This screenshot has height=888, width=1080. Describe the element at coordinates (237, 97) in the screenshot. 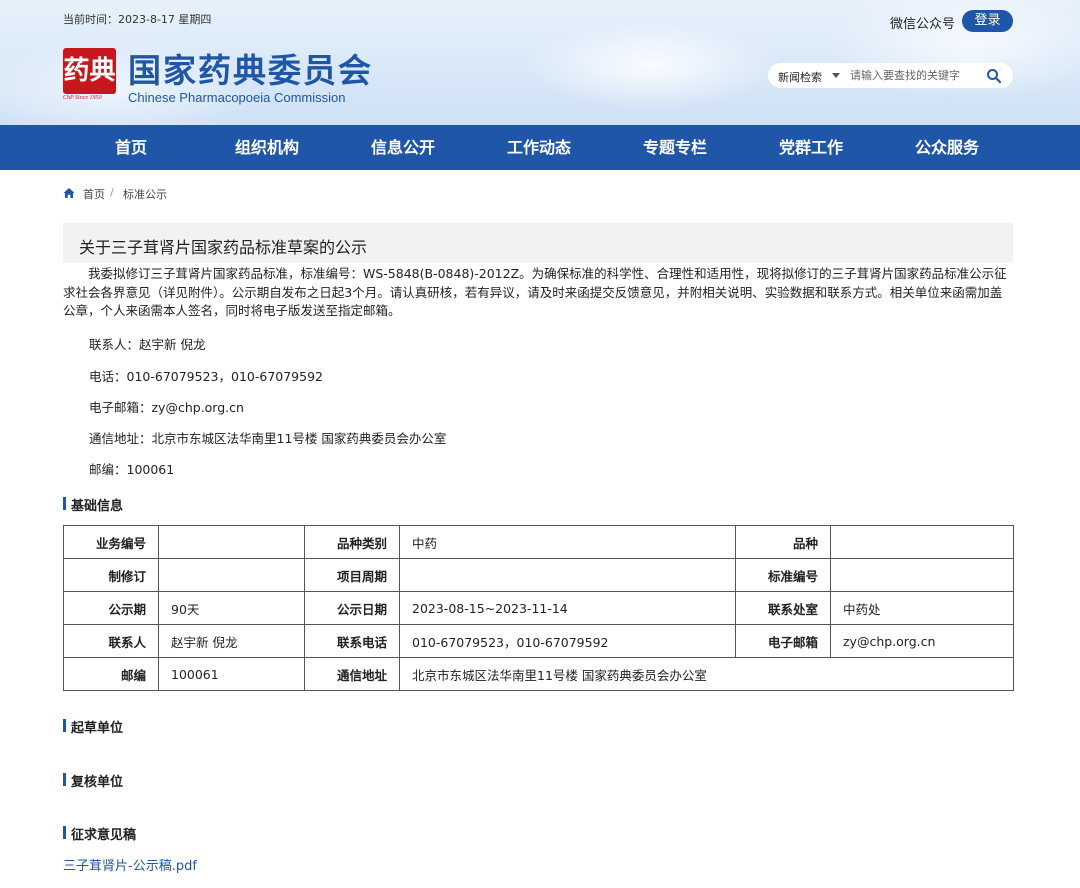

I see `site-subtitle: Chinese Pharmacopoeia Commission` at that location.